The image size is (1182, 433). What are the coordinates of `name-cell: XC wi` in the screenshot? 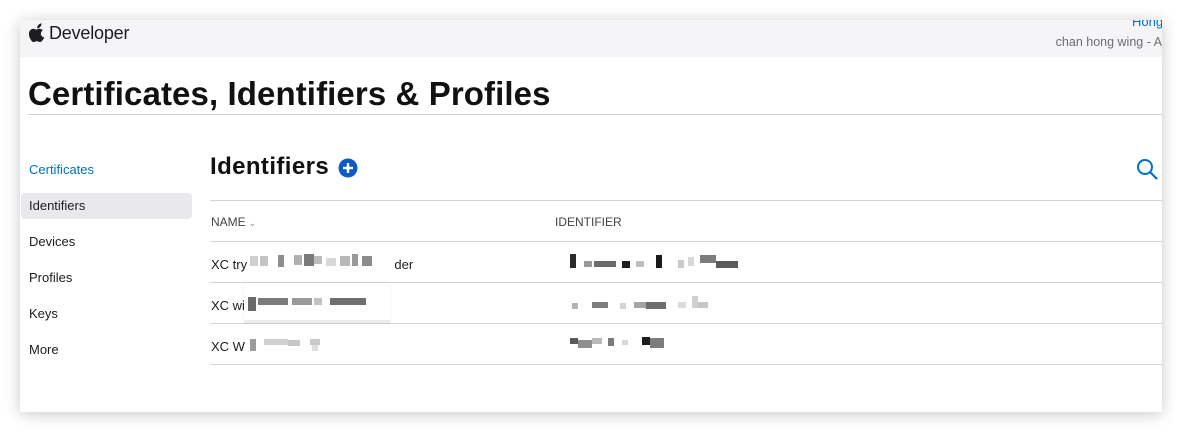 It's located at (228, 305).